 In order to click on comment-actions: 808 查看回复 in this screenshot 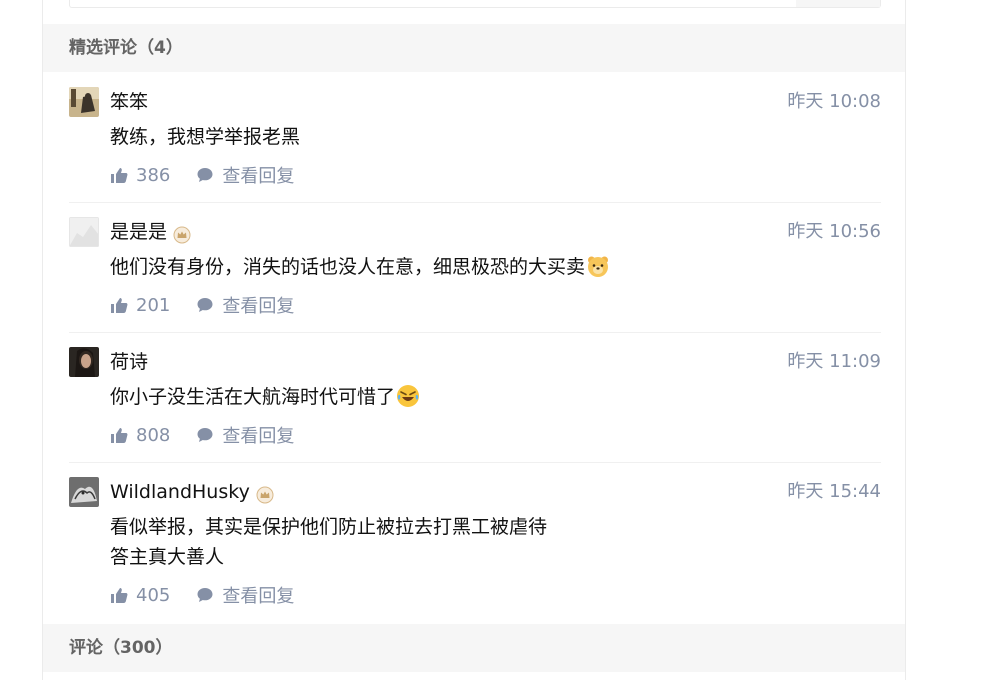, I will do `click(202, 435)`.